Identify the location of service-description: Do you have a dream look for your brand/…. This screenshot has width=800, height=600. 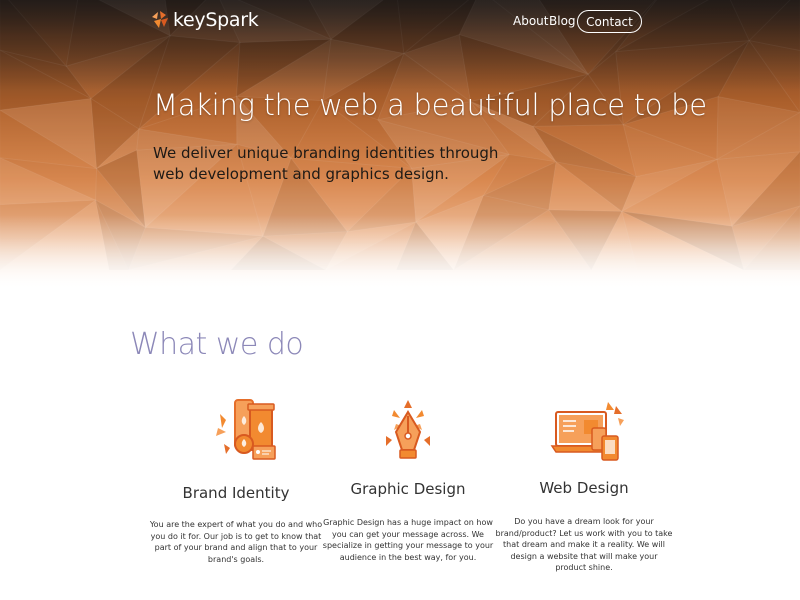
(584, 544).